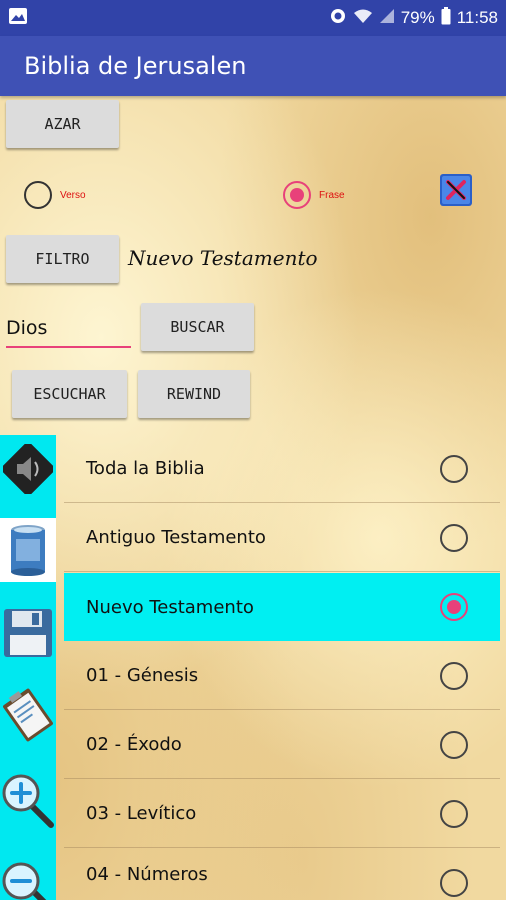 The width and height of the screenshot is (506, 900). I want to click on clipboard-icon, so click(28, 715).